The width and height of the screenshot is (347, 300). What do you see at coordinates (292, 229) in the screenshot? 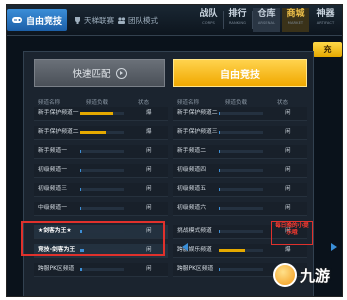
I see `annotation-note: 每日晚的小提示哦` at bounding box center [292, 229].